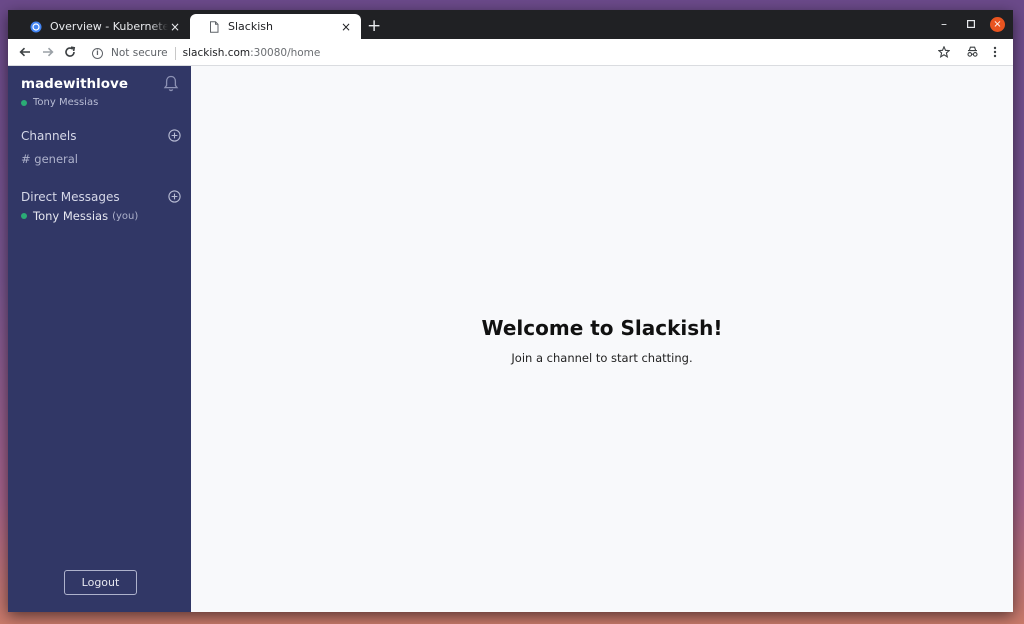  What do you see at coordinates (997, 24) in the screenshot?
I see `close-window-icon: ×` at bounding box center [997, 24].